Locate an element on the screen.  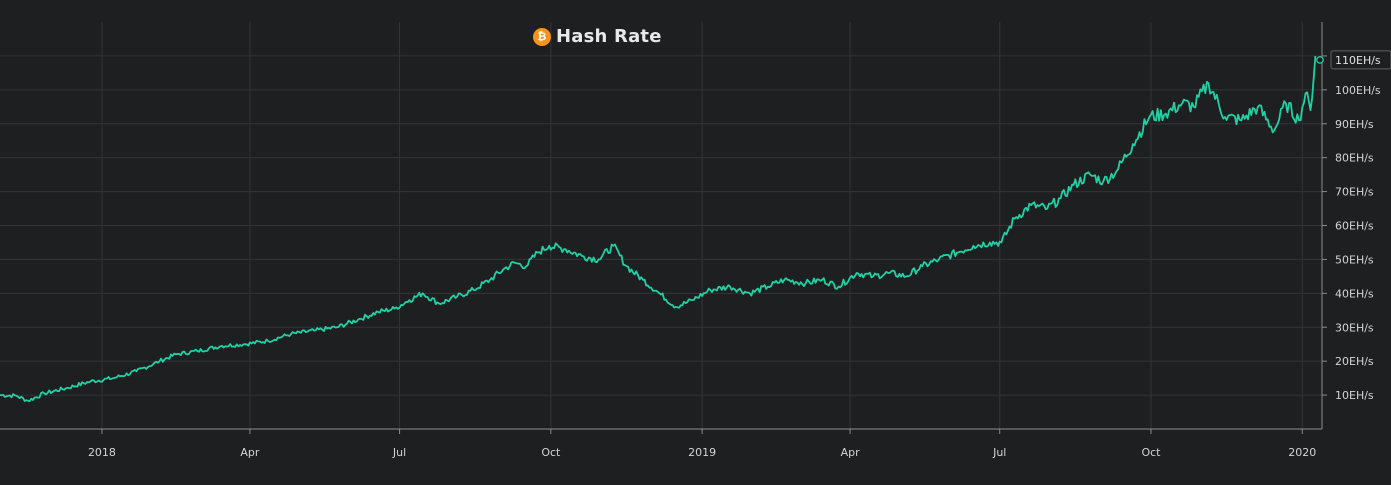
y-tick-label: 80EH/s is located at coordinates (1354, 158).